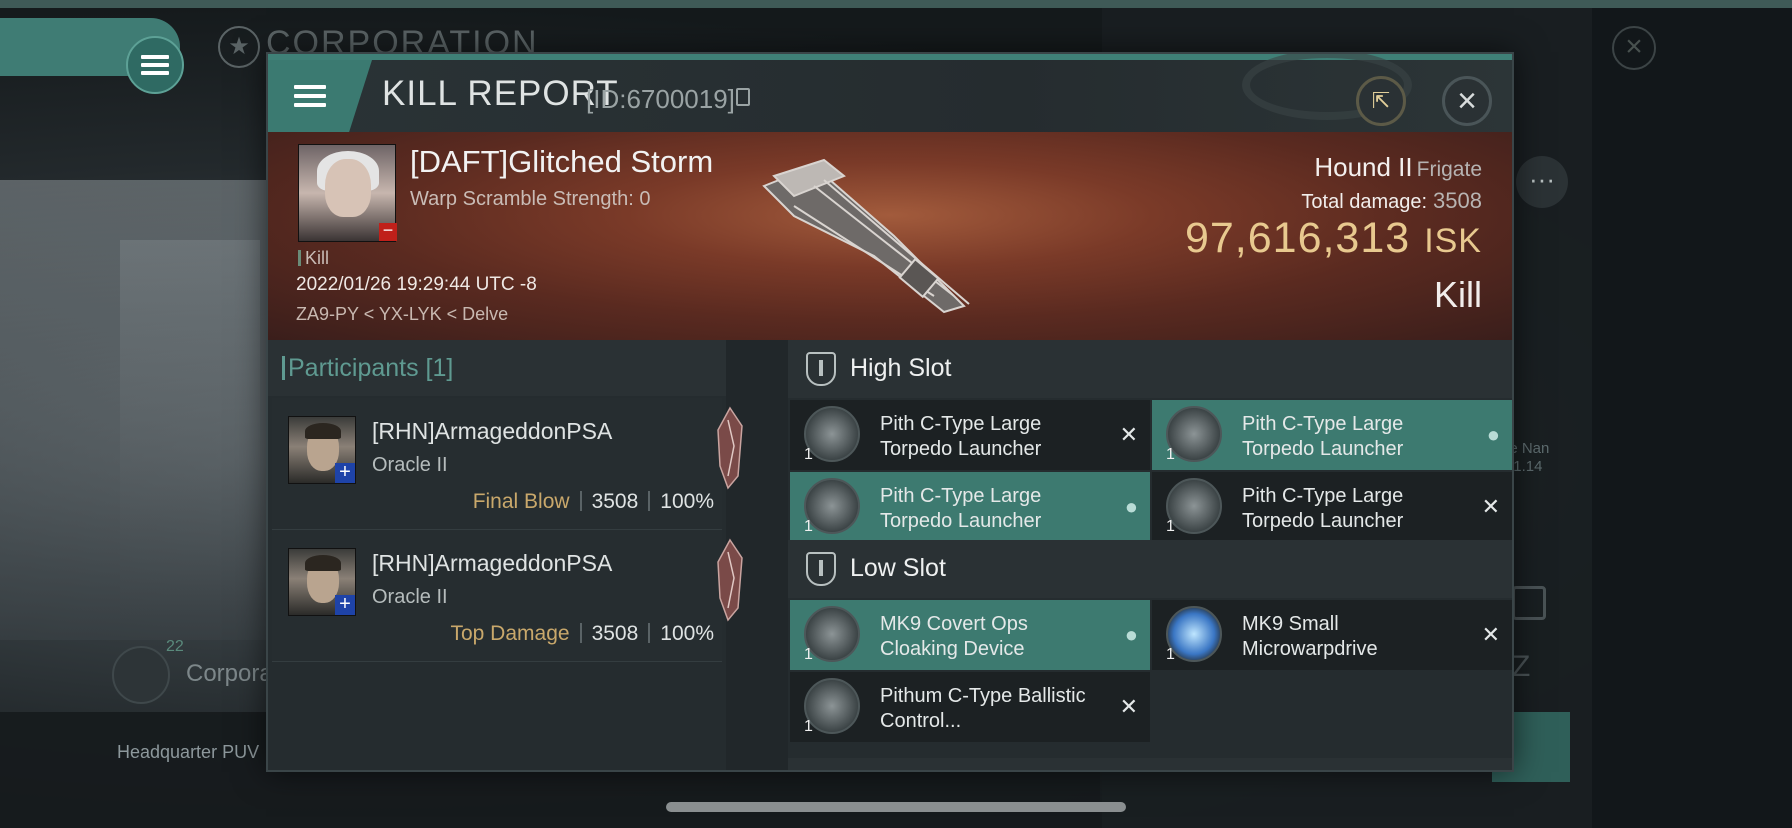  What do you see at coordinates (188, 752) in the screenshot?
I see `hq-text: Headquarter PUV` at bounding box center [188, 752].